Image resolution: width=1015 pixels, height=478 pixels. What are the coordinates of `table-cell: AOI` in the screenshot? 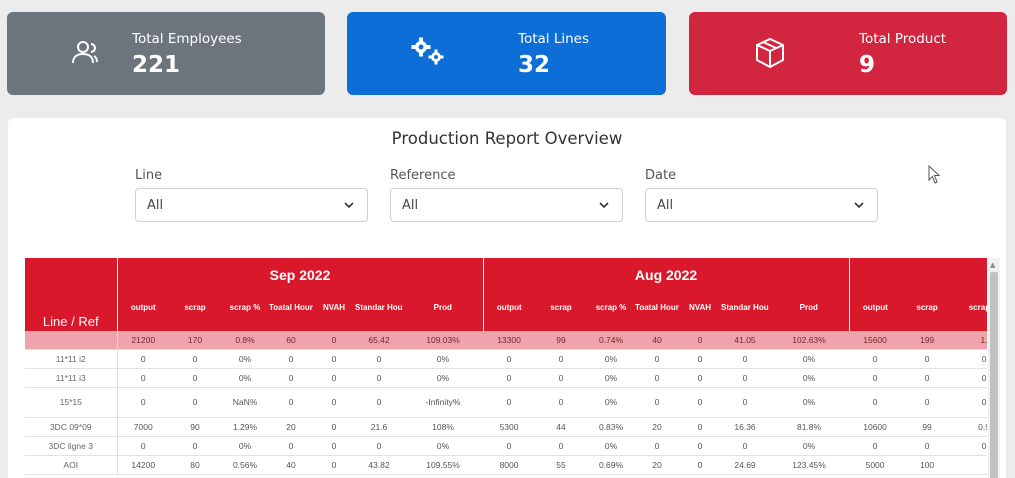 It's located at (71, 465).